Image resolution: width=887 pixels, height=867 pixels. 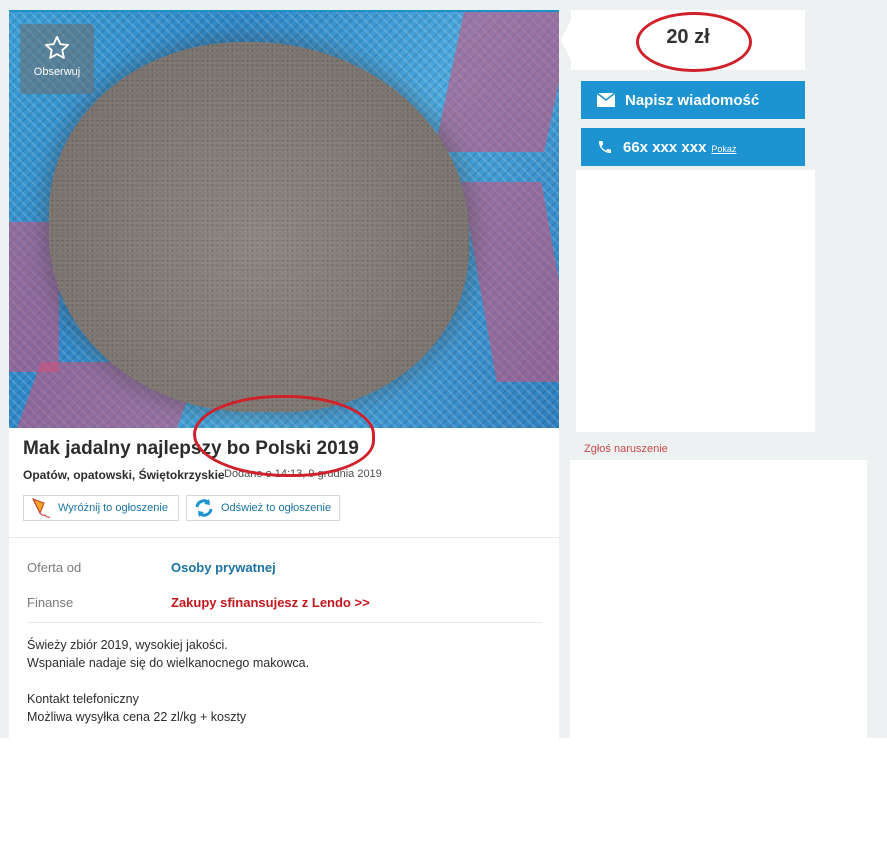 I want to click on show-phone-link: Pokaż, so click(x=723, y=149).